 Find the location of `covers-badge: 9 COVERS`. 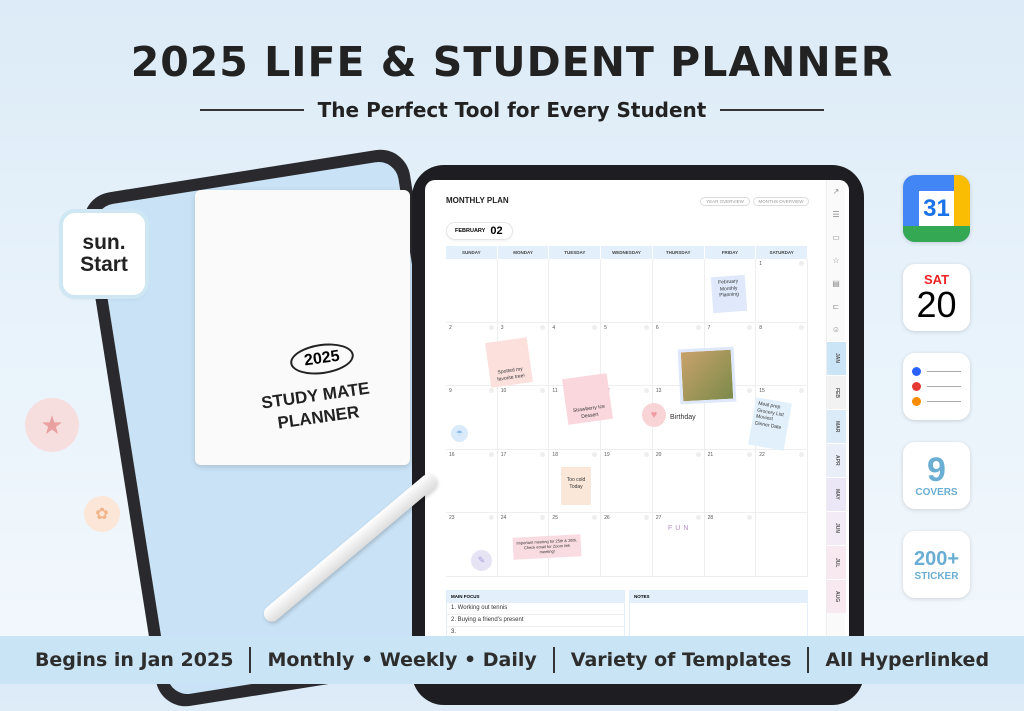

covers-badge: 9 COVERS is located at coordinates (936, 475).